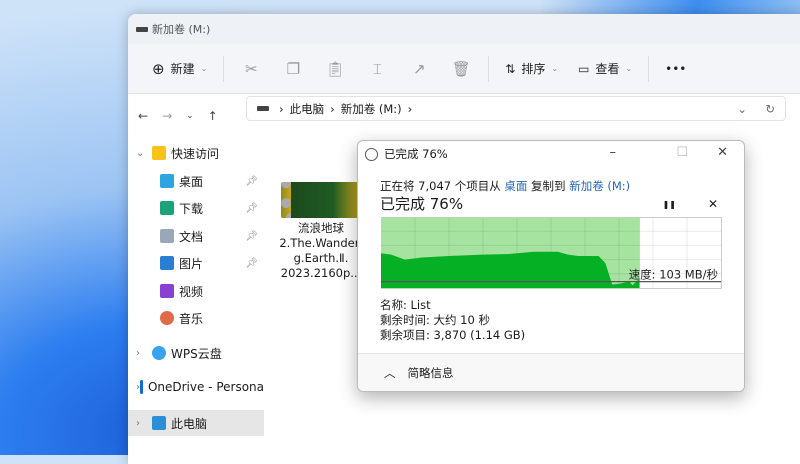 The width and height of the screenshot is (800, 464). I want to click on sidebar-item-label: 快速访问, so click(195, 153).